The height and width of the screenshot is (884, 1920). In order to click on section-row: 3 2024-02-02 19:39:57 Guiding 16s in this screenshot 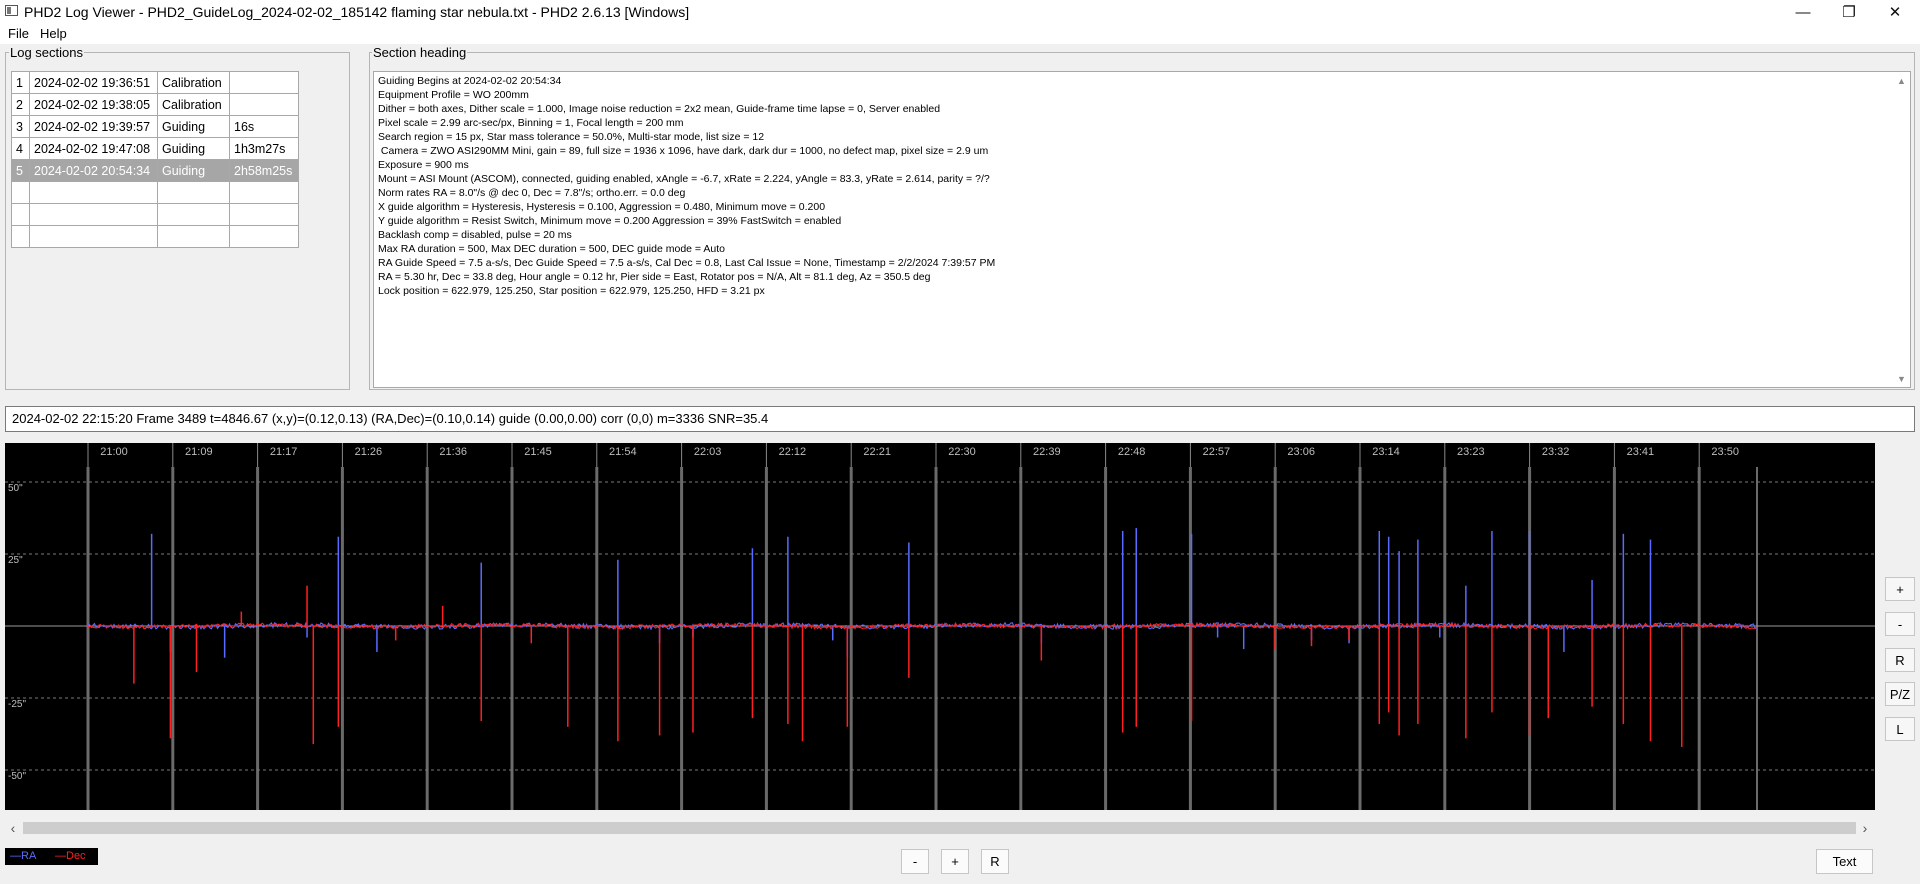, I will do `click(155, 126)`.